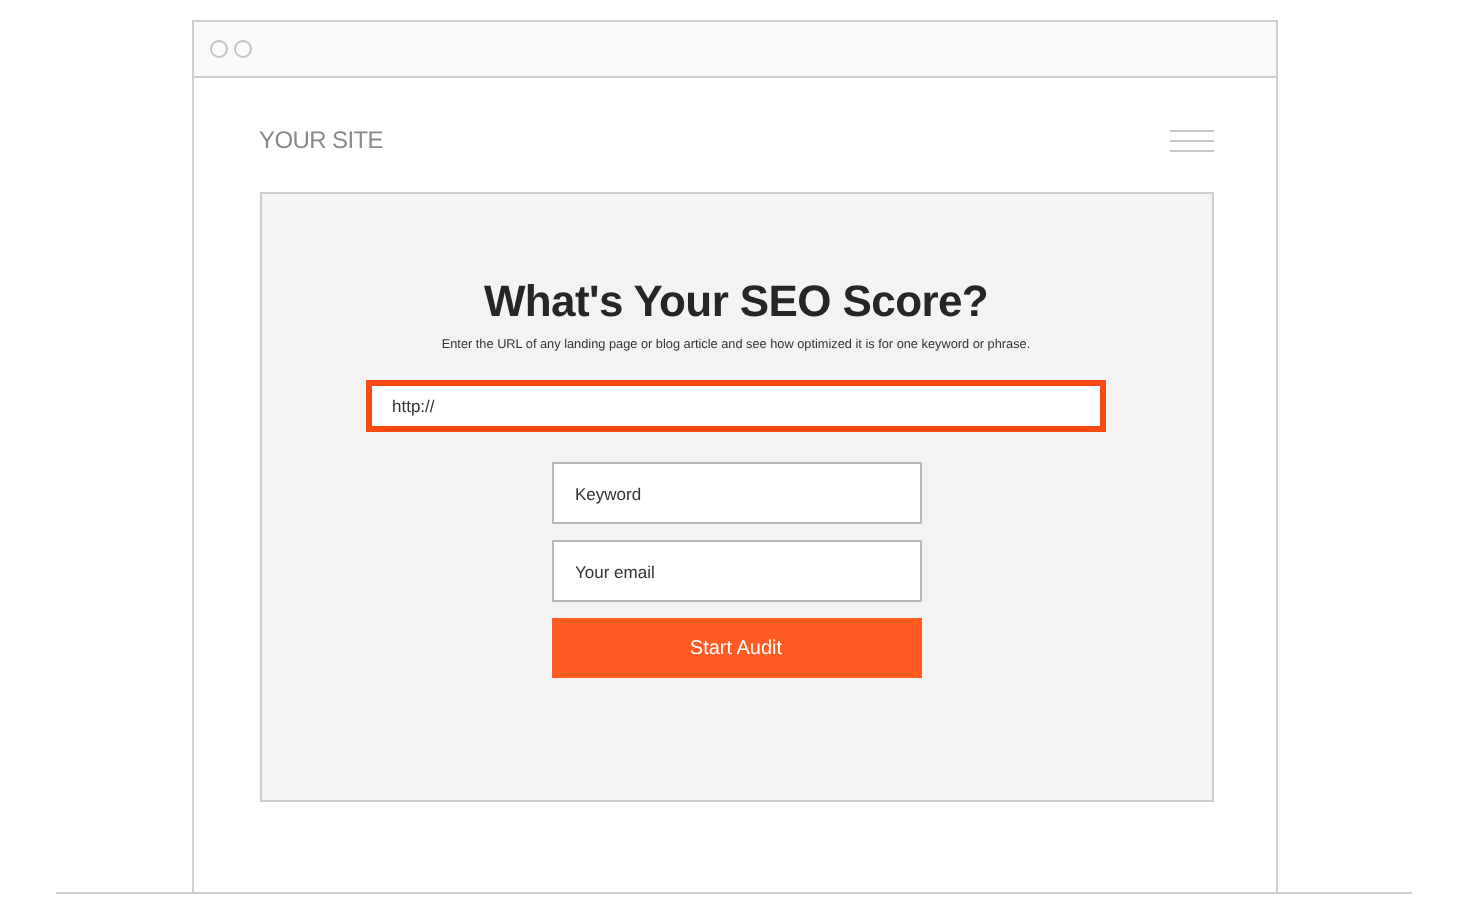  I want to click on menu-icon, so click(1191, 140).